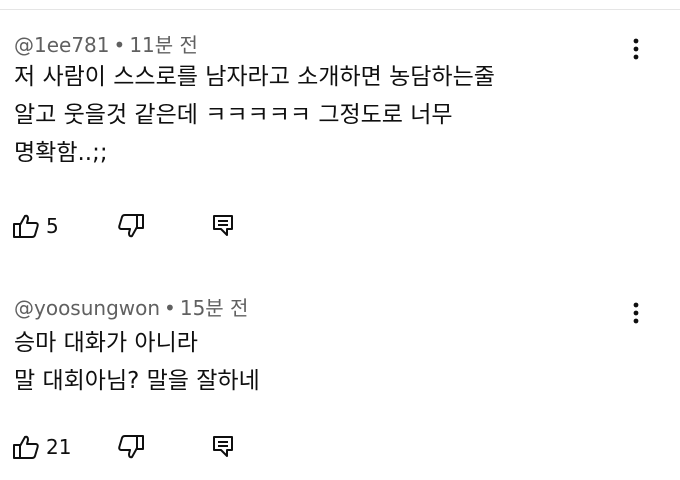  I want to click on like-count: 21, so click(59, 447).